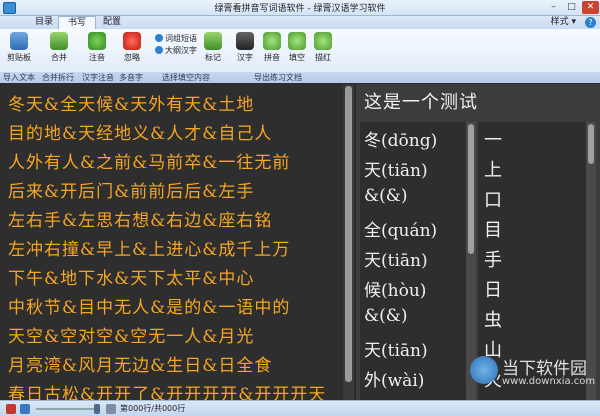  What do you see at coordinates (58, 77) in the screenshot?
I see `group-merge: 合并拆行` at bounding box center [58, 77].